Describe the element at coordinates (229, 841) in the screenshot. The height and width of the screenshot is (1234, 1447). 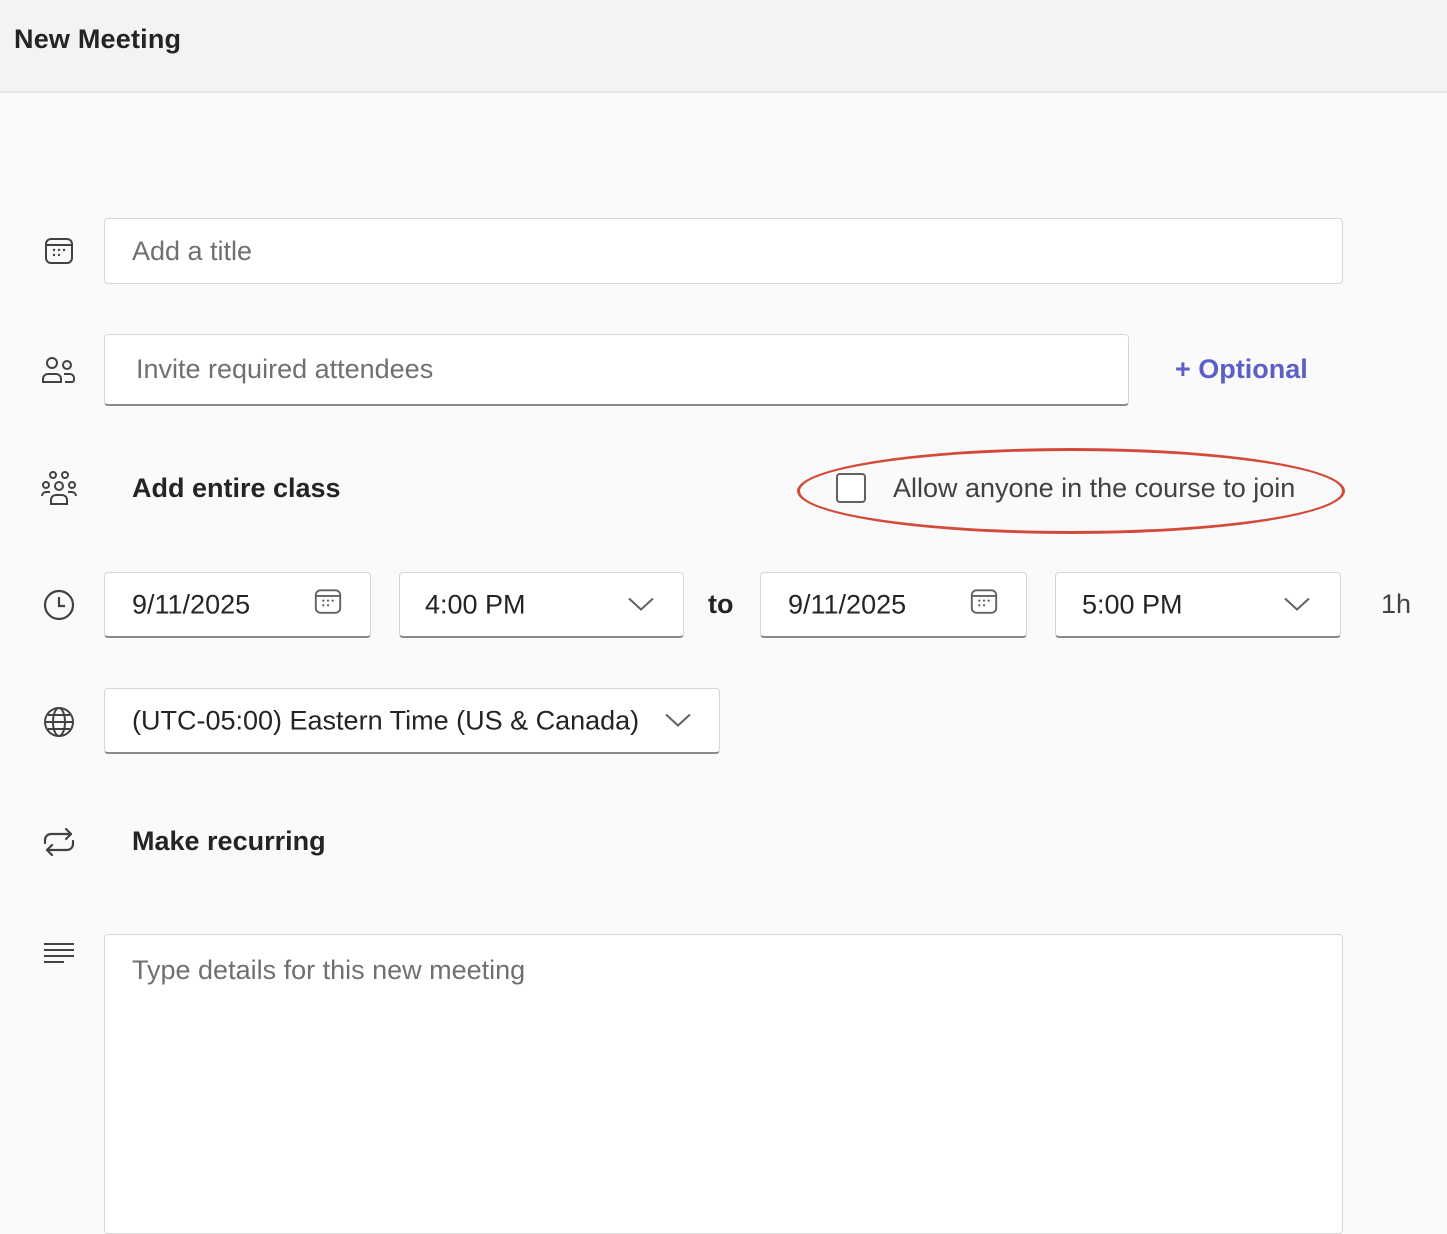
I see `make-recurring-button: Make recurring` at that location.